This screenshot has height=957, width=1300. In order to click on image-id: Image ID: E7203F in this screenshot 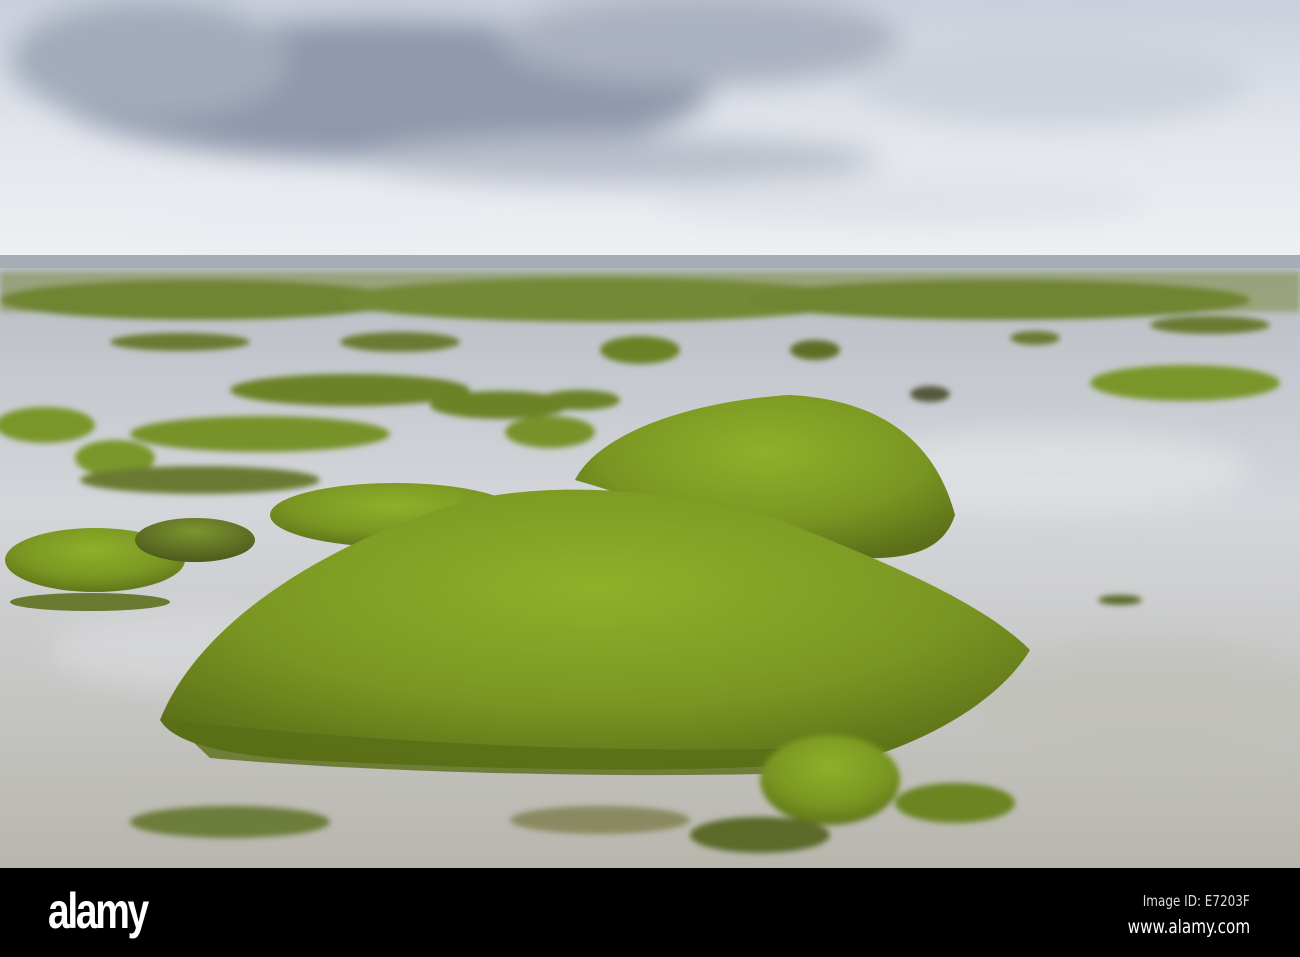, I will do `click(1196, 901)`.